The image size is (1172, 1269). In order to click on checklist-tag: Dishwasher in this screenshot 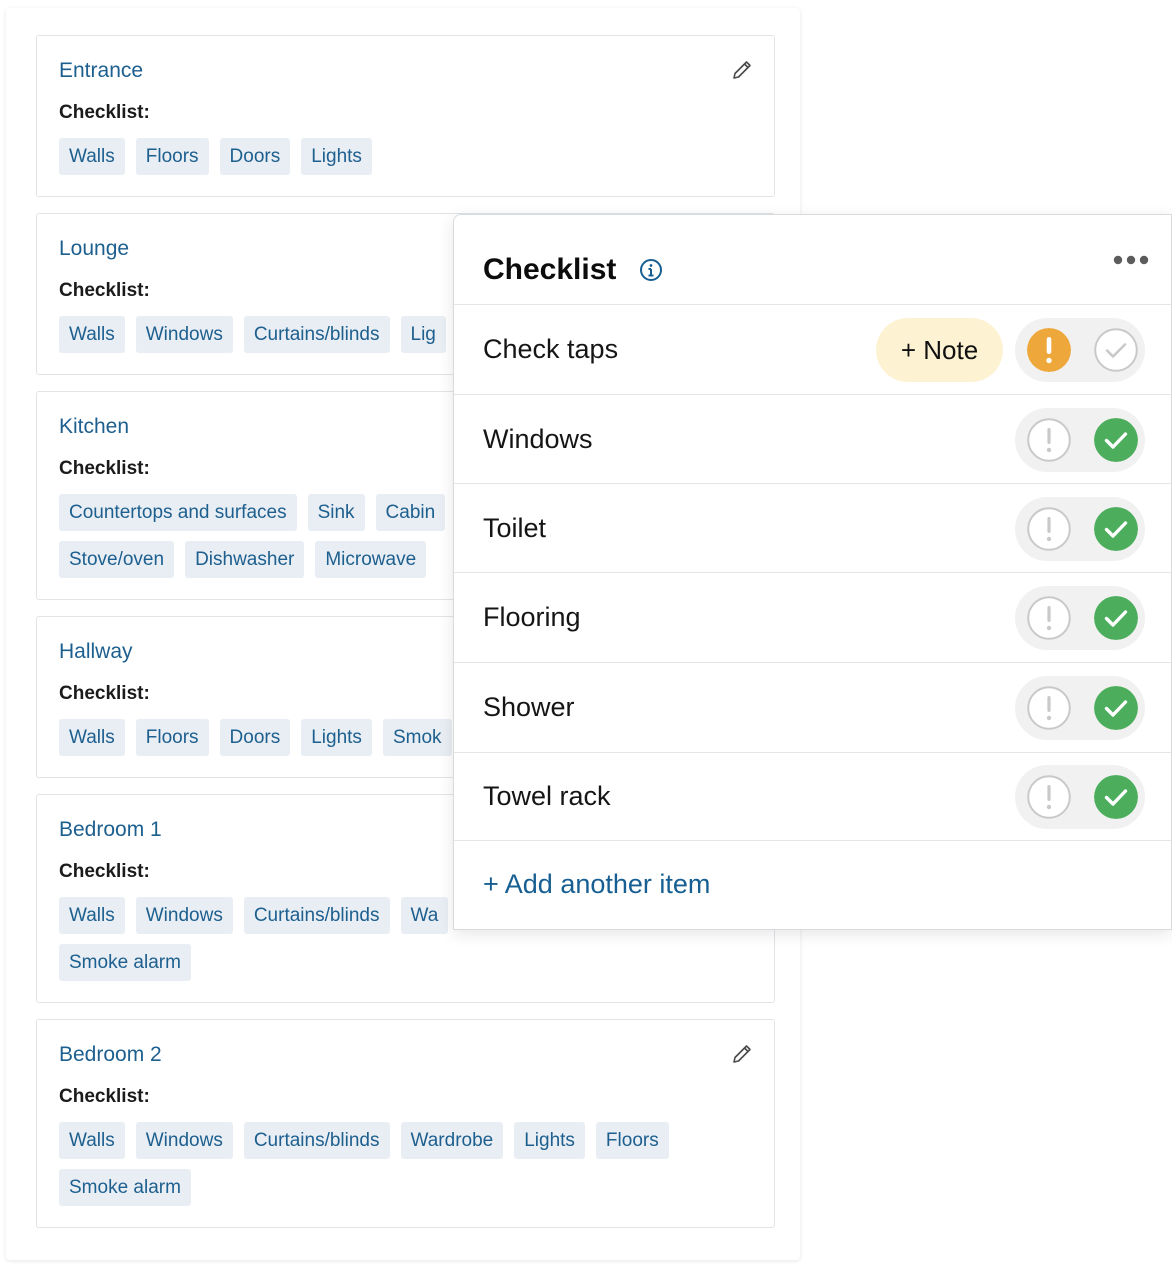, I will do `click(245, 559)`.